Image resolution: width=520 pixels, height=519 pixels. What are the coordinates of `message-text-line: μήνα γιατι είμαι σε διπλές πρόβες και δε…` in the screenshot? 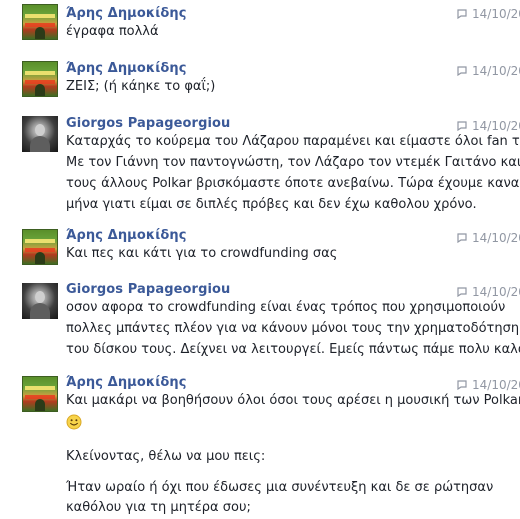 It's located at (271, 204).